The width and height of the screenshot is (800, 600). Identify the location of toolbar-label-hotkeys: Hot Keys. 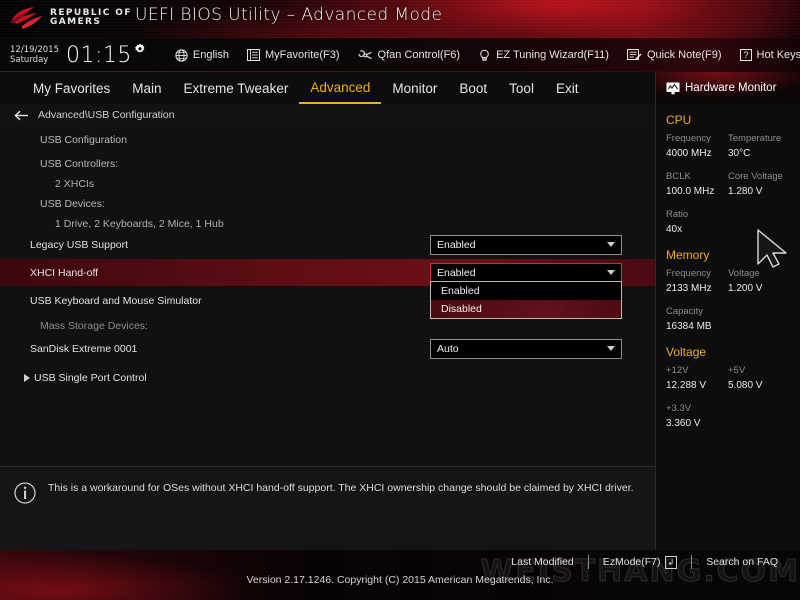
(778, 55).